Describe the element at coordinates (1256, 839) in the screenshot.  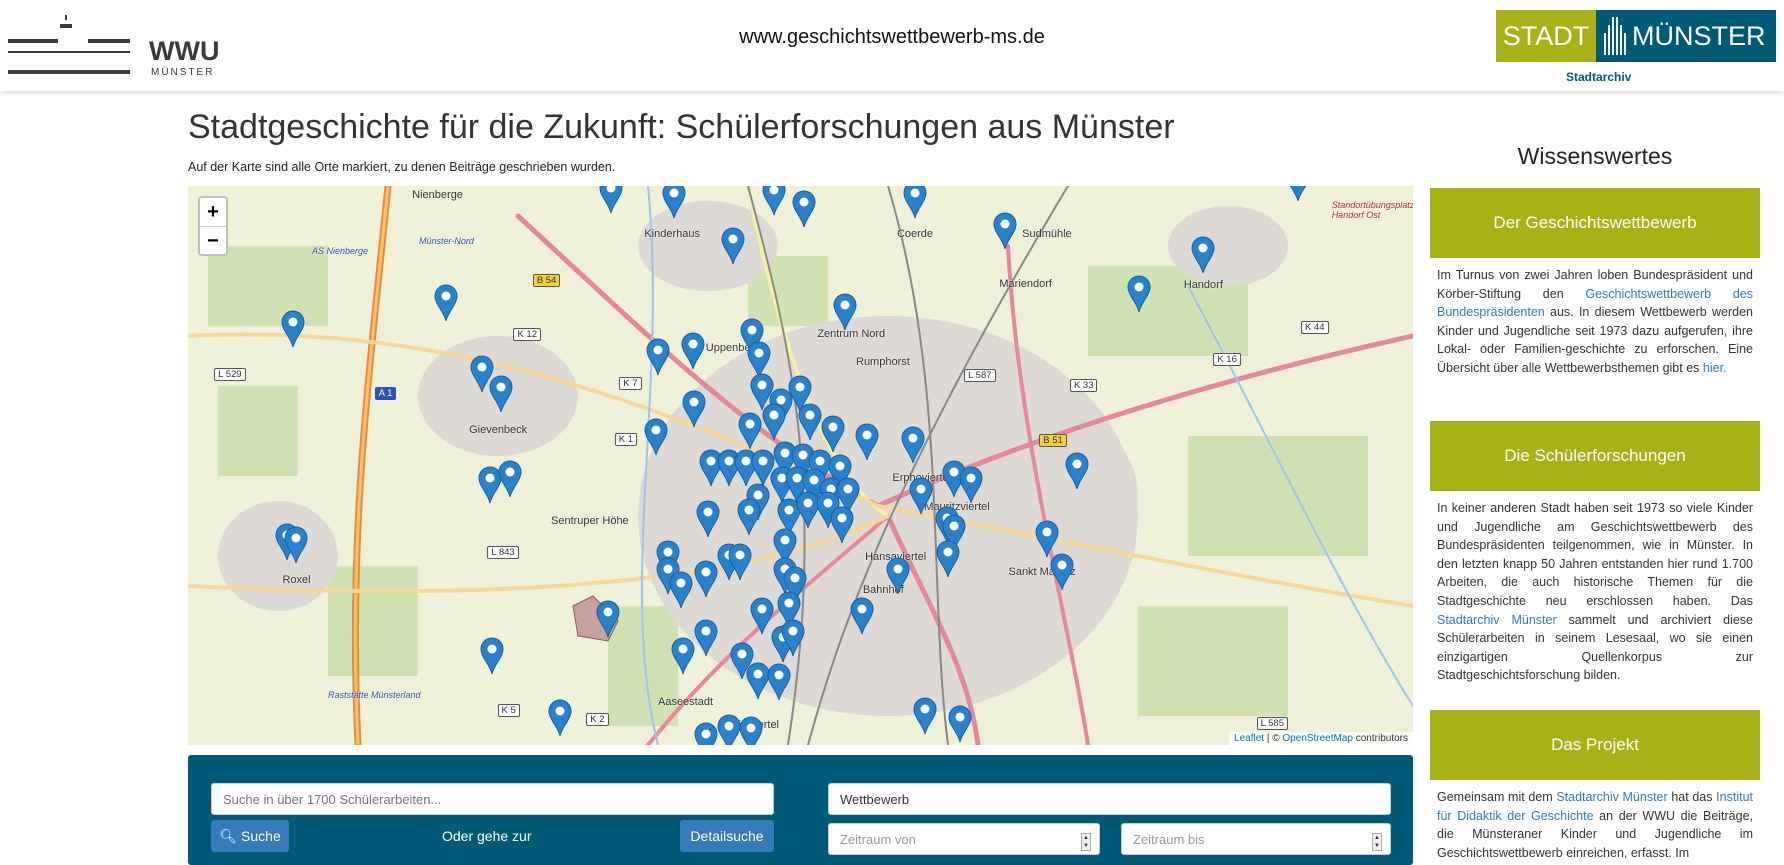
I see `period-to-input: Zeitraum bis ▲ ▼` at that location.